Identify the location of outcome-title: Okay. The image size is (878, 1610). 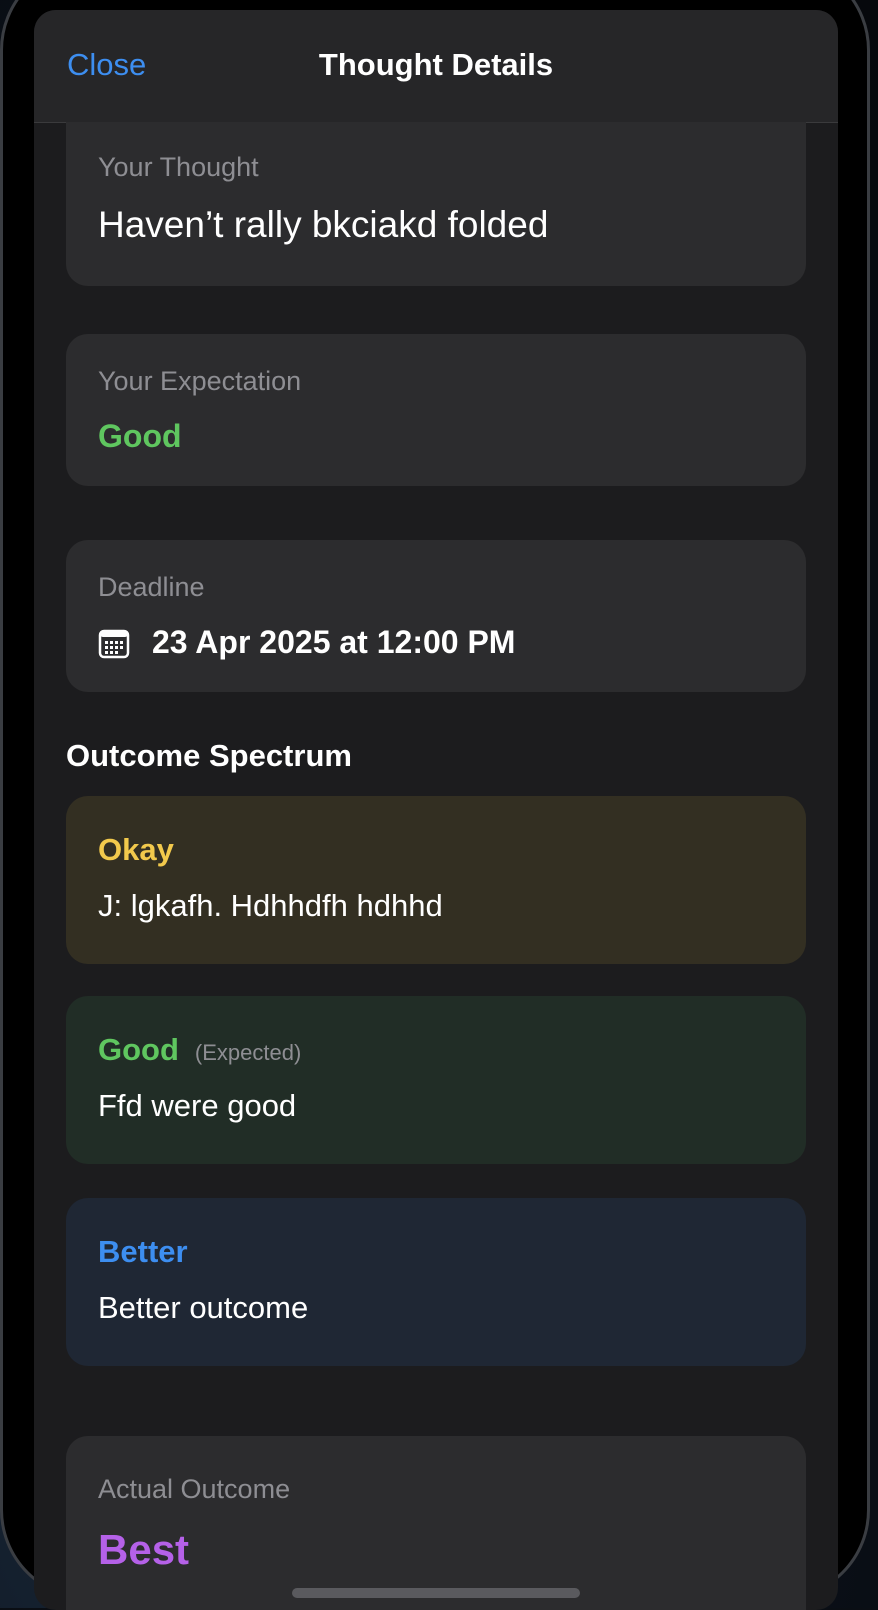
(136, 850).